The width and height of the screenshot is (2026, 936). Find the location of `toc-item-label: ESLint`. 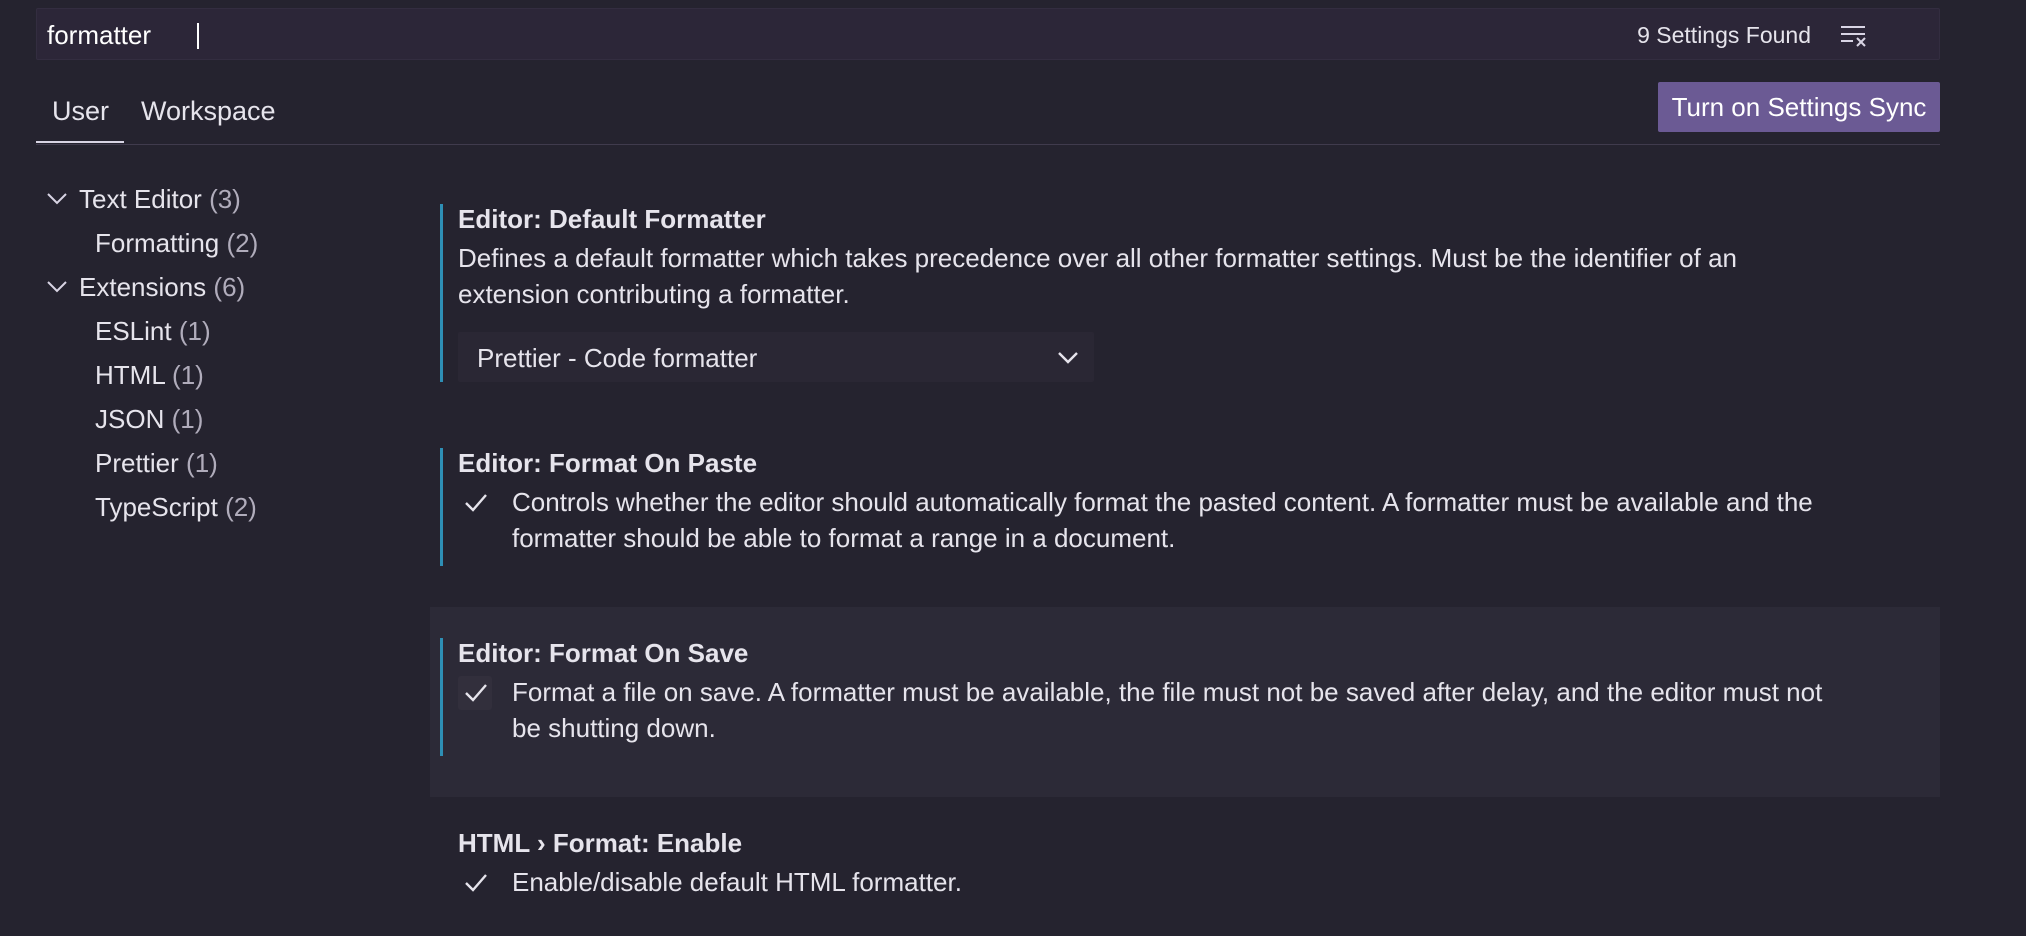

toc-item-label: ESLint is located at coordinates (133, 331).